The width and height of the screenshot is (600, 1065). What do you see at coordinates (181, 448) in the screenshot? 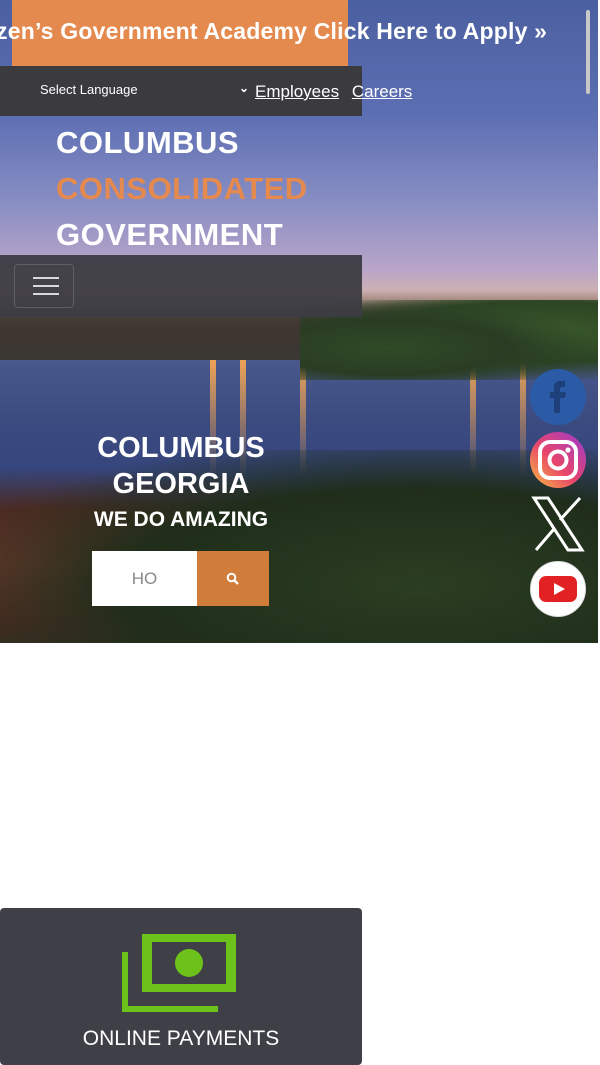
I see `hero-title-1: COLUMBUS` at bounding box center [181, 448].